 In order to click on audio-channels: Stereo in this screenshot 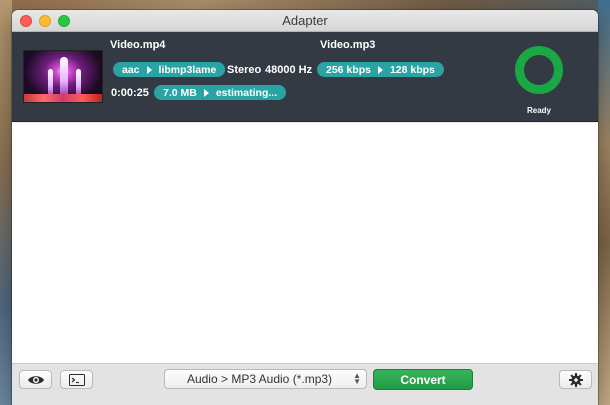, I will do `click(244, 70)`.